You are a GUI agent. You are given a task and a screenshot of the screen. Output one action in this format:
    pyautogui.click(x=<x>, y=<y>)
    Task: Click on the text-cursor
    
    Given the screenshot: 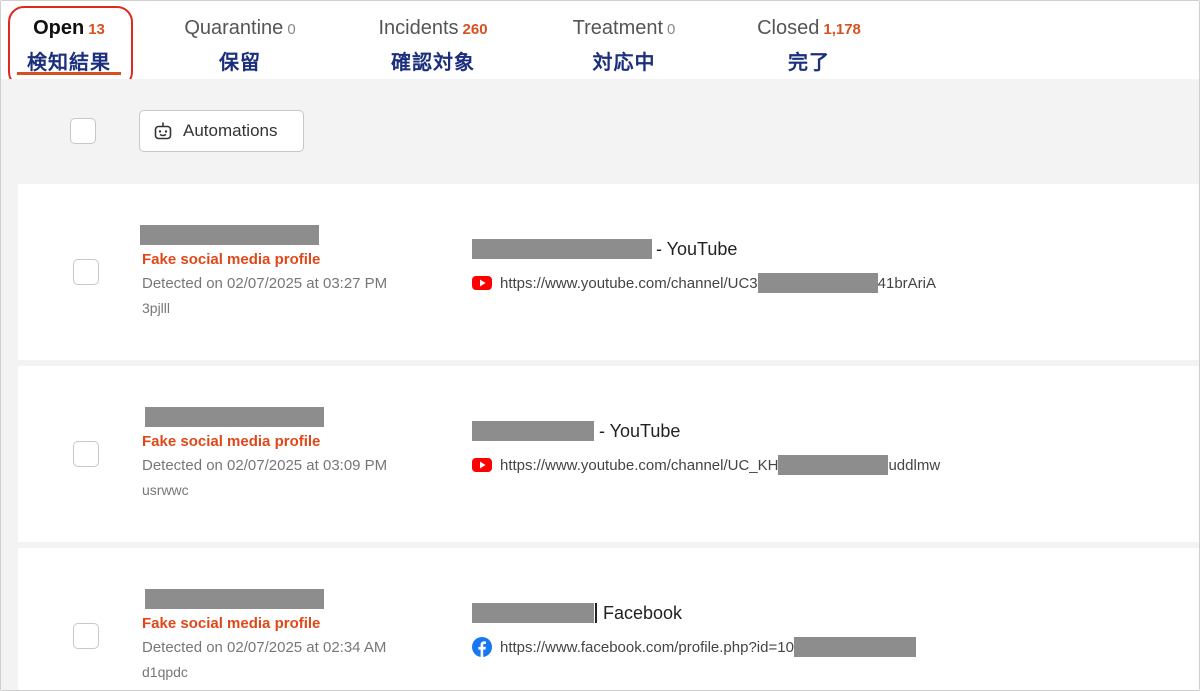 What is the action you would take?
    pyautogui.click(x=596, y=613)
    